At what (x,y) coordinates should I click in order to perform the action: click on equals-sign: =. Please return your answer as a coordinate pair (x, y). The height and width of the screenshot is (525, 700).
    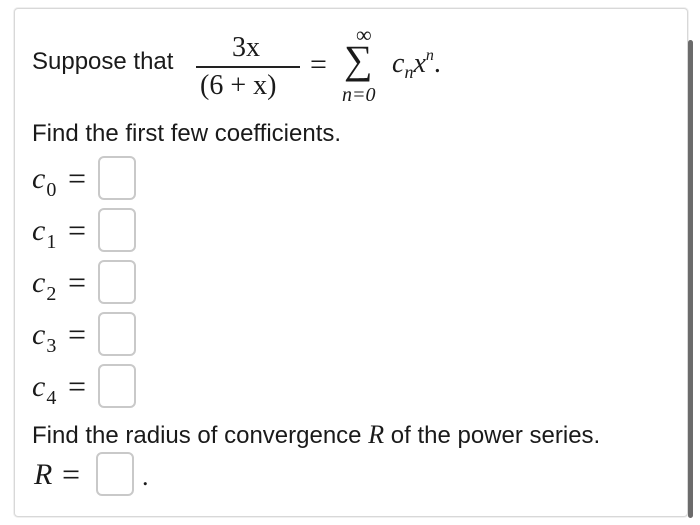
    Looking at the image, I should click on (318, 64).